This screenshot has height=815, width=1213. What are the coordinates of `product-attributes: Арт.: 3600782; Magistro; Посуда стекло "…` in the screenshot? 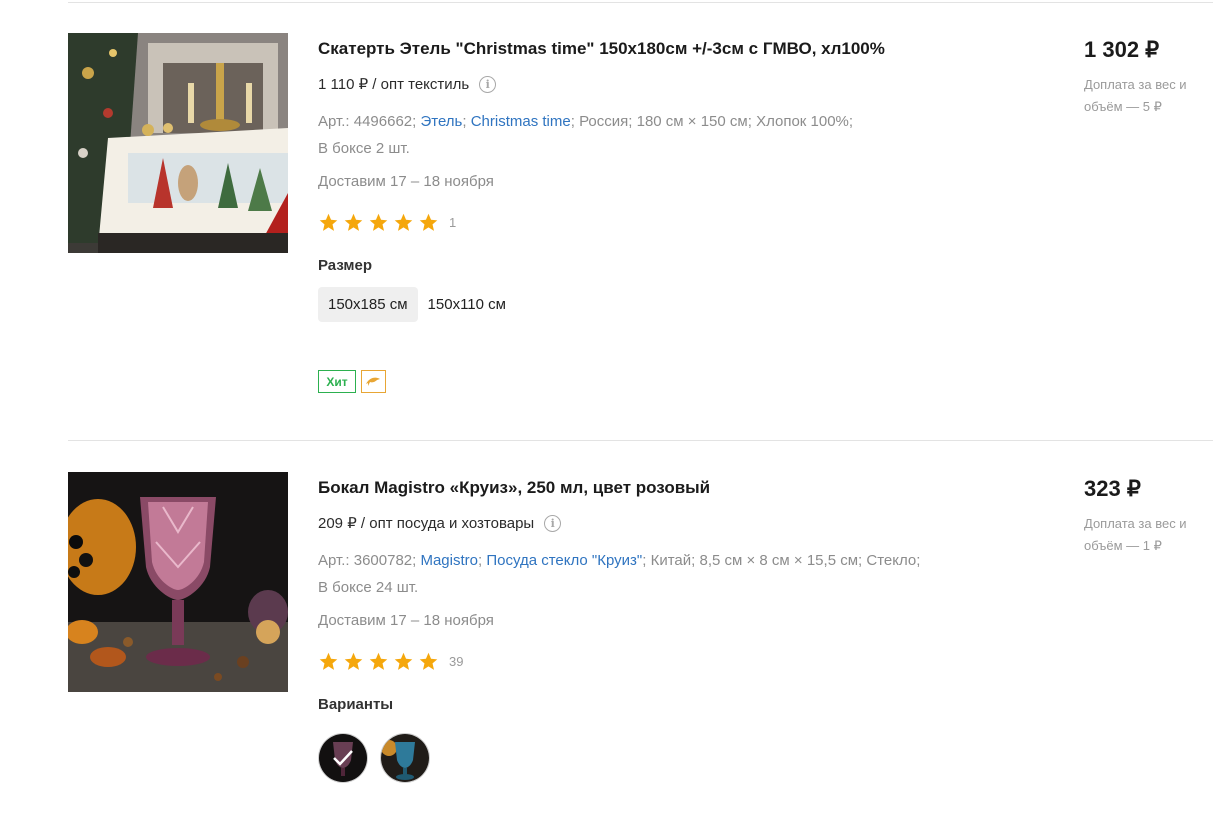 It's located at (619, 574).